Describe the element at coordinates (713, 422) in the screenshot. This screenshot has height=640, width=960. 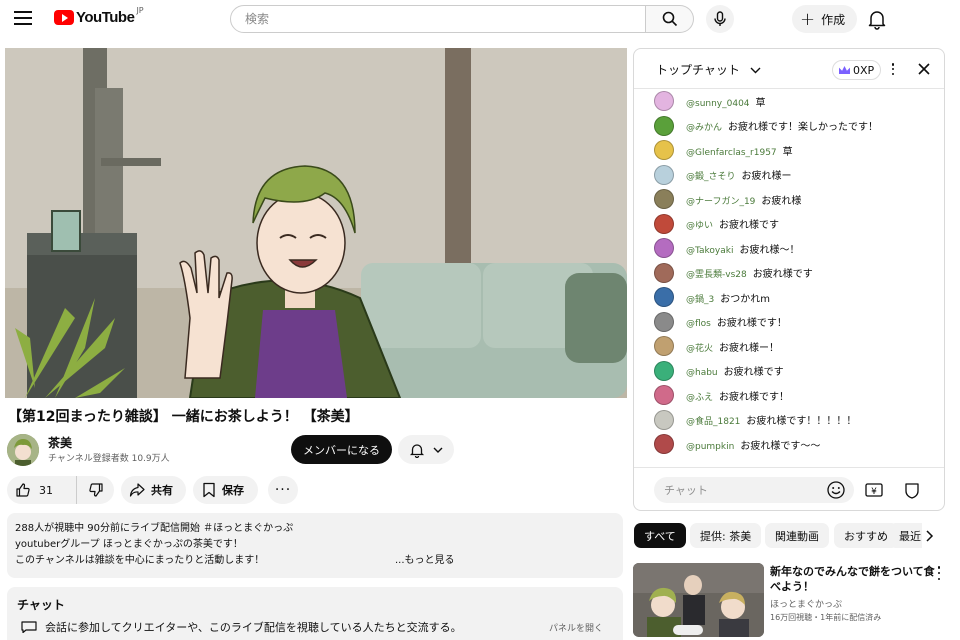
I see `chat-author-name: @食品_1821` at that location.